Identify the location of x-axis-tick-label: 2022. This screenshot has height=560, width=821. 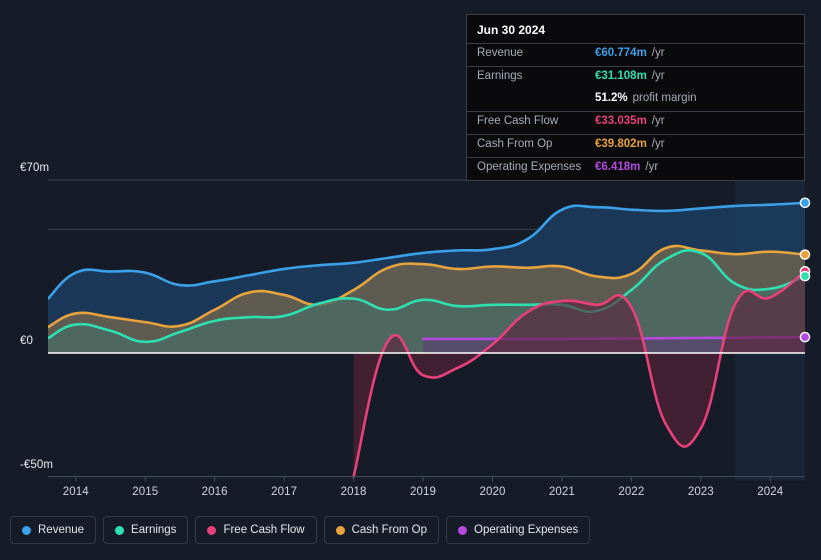
(631, 491).